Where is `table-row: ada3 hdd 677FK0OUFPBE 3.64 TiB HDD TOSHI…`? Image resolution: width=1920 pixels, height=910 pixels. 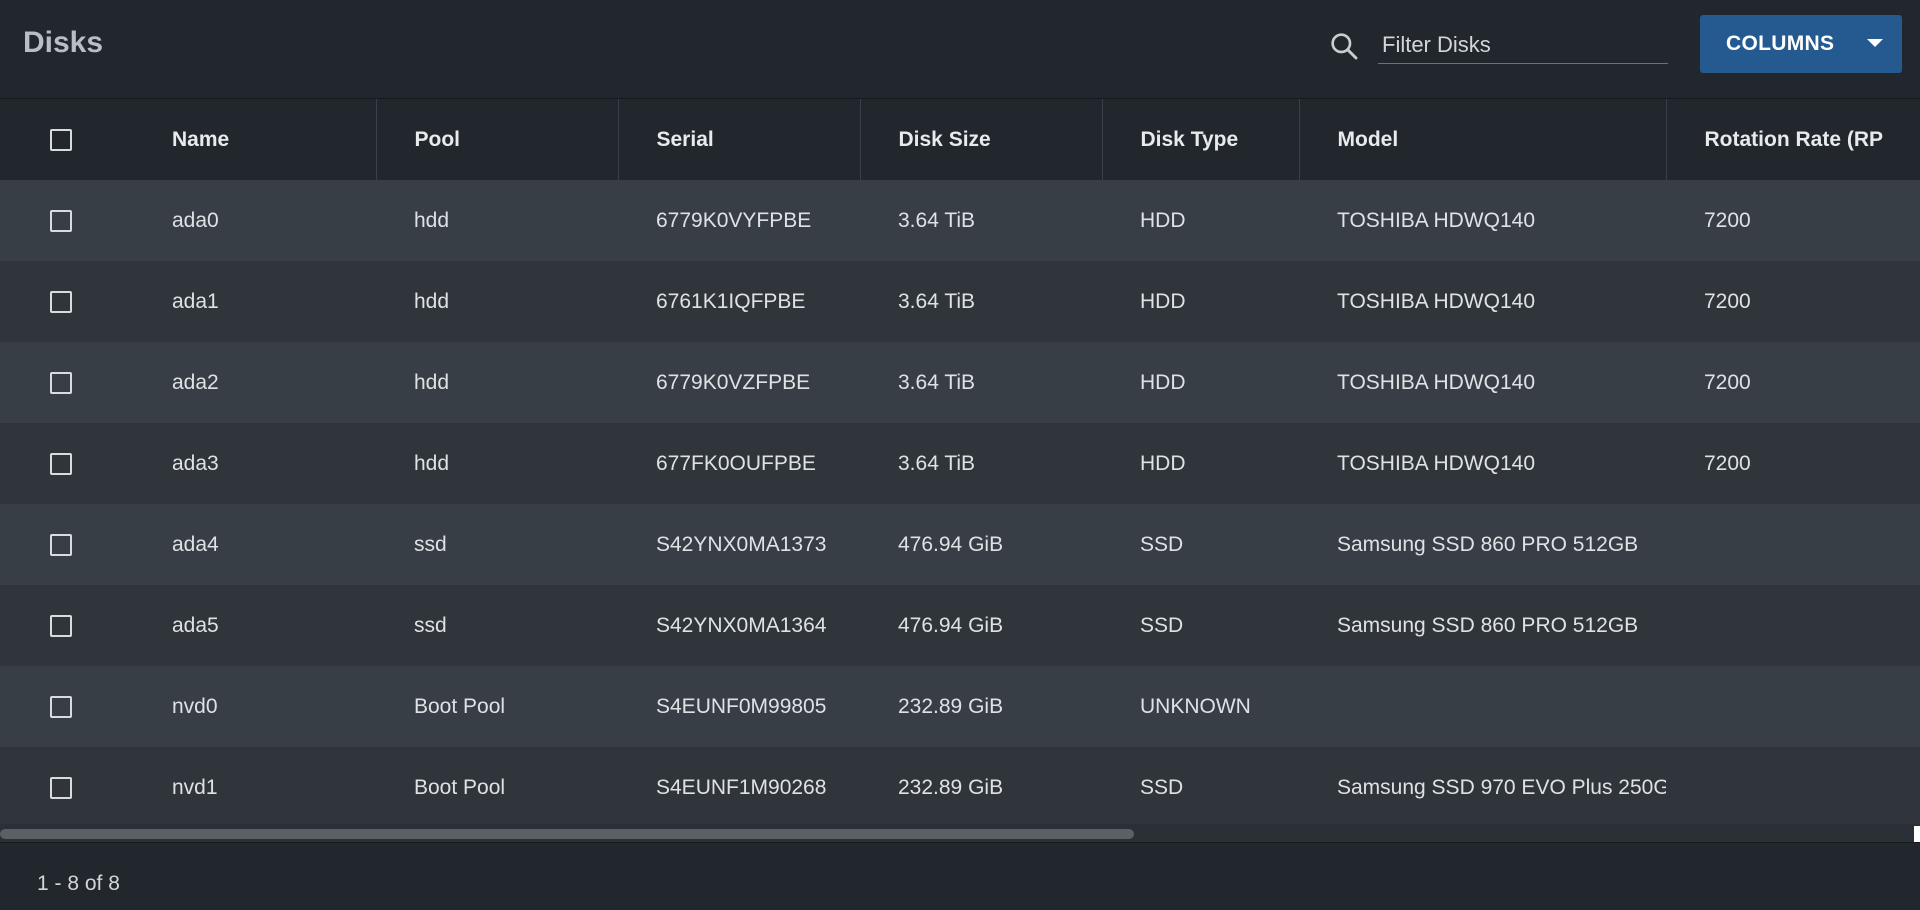
table-row: ada3 hdd 677FK0OUFPBE 3.64 TiB HDD TOSHI… is located at coordinates (960, 463).